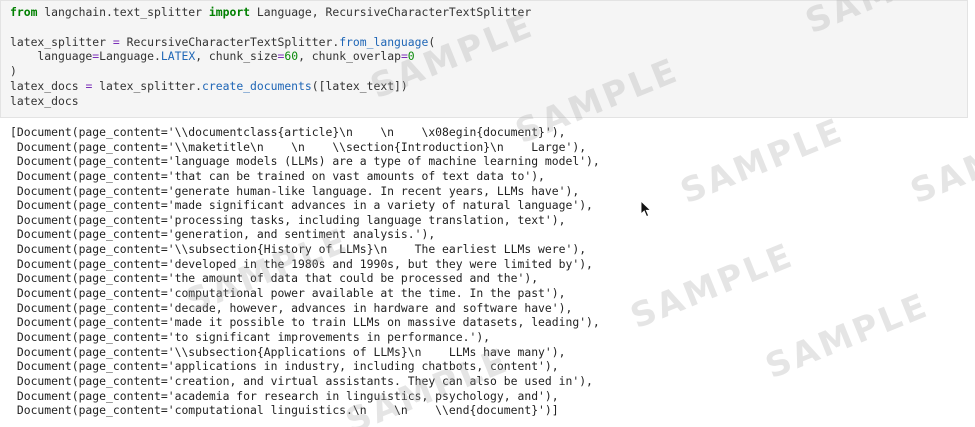  What do you see at coordinates (178, 56) in the screenshot?
I see `code-enum: LATEX` at bounding box center [178, 56].